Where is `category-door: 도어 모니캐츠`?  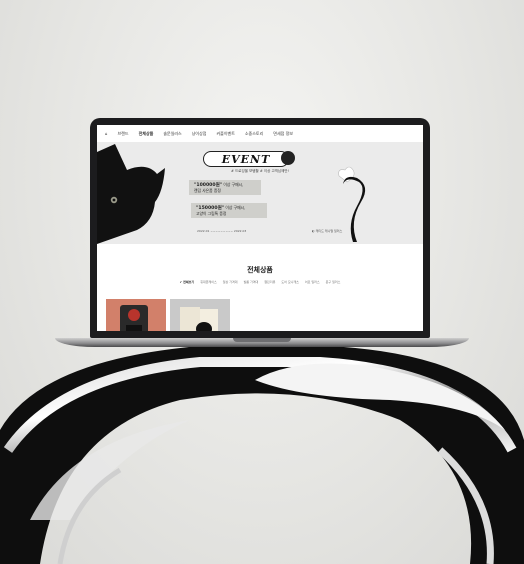
category-door: 도어 모니캐츠 is located at coordinates (290, 282).